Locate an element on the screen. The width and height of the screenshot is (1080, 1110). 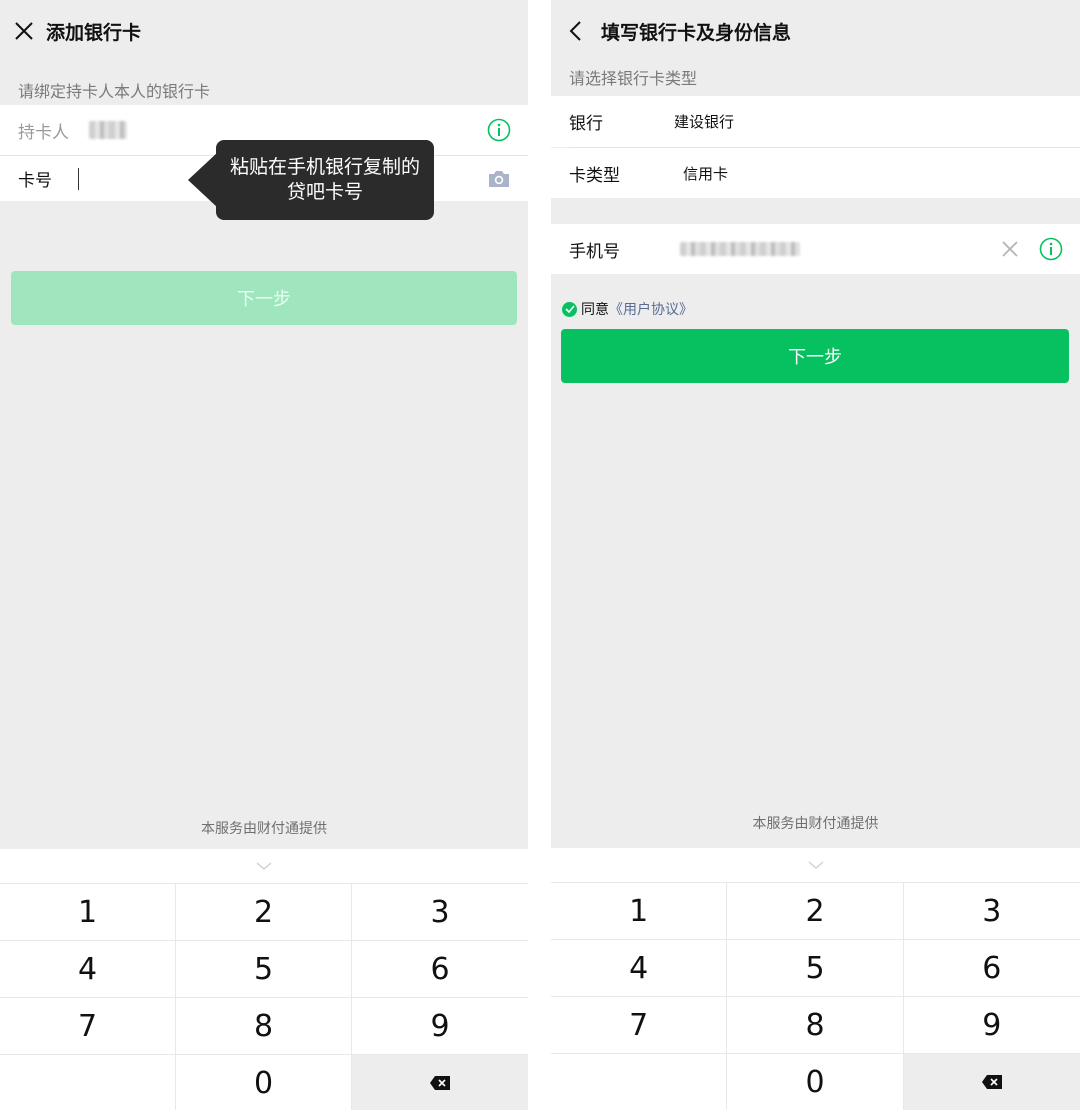
section-hint: 请绑定持卡人本人的银行卡 is located at coordinates (114, 91).